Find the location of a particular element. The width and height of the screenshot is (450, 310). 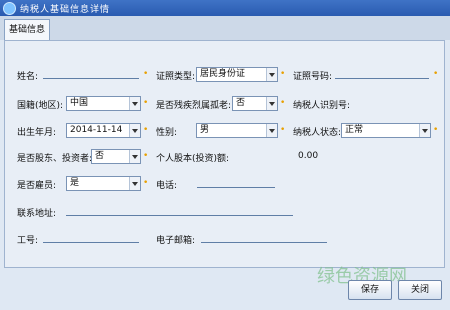

gender-select: 男 is located at coordinates (237, 130).